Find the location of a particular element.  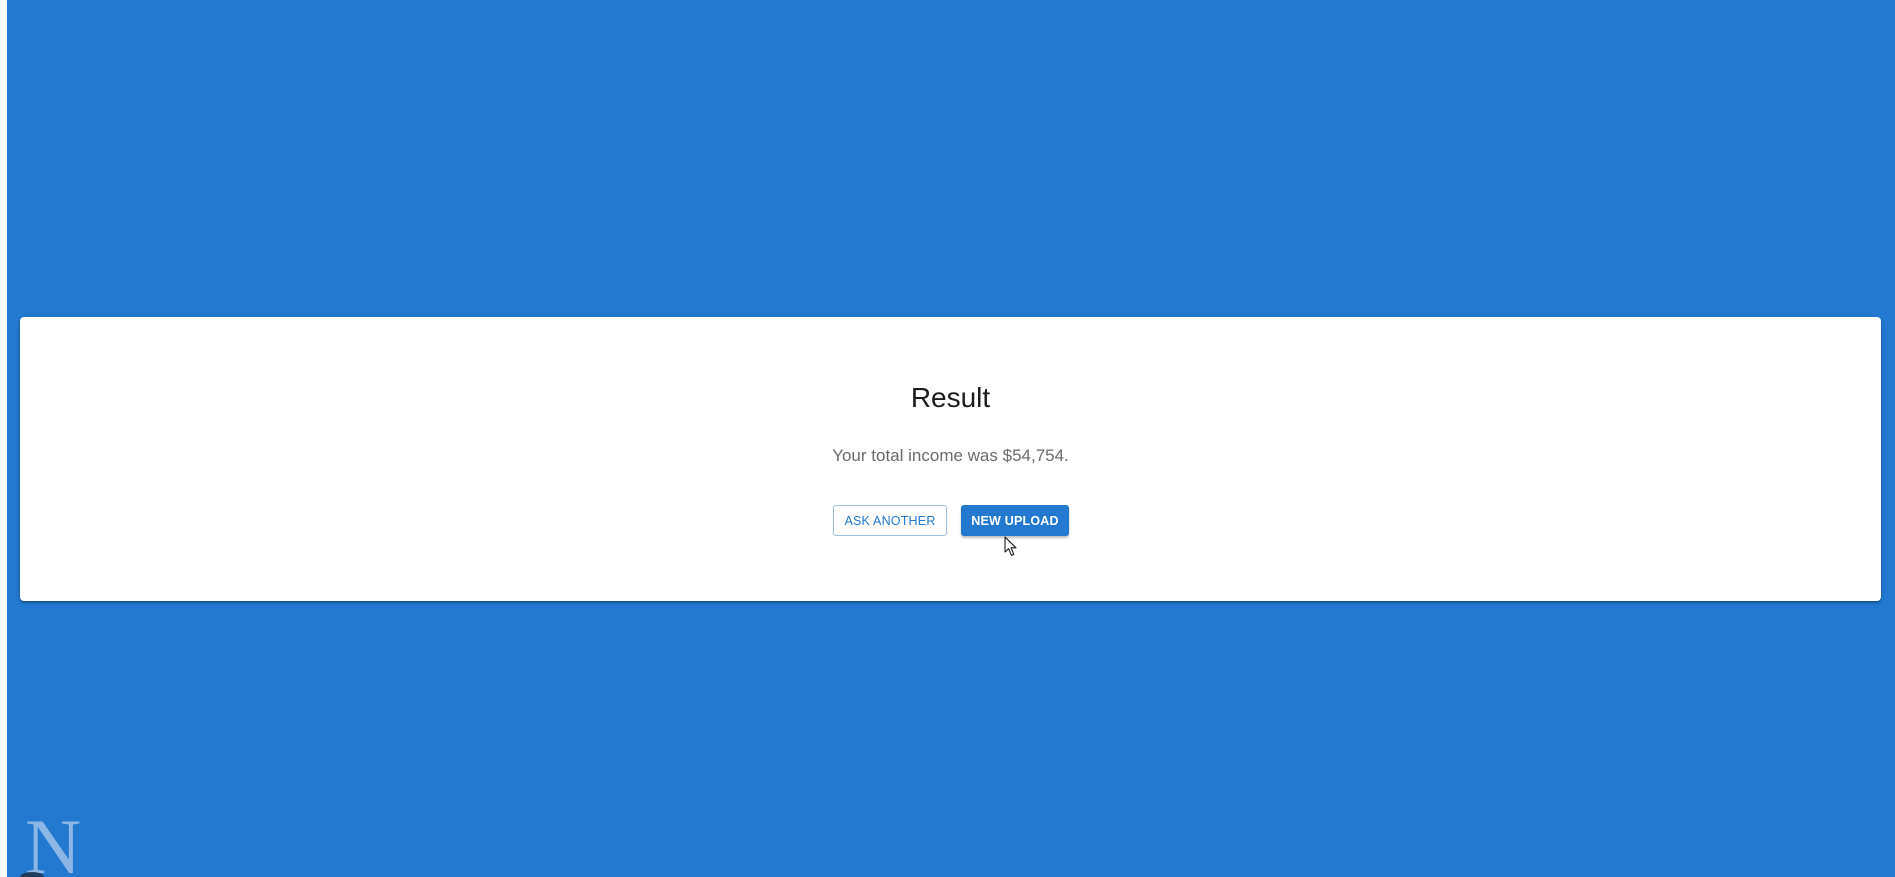

result-title: Result is located at coordinates (950, 397).